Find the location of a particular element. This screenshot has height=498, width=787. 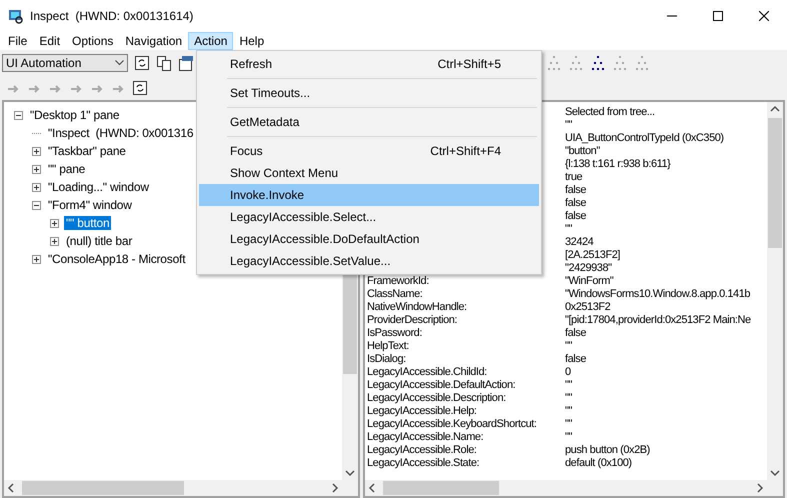

property-name: LegacyIAccessible.Description: is located at coordinates (437, 398).